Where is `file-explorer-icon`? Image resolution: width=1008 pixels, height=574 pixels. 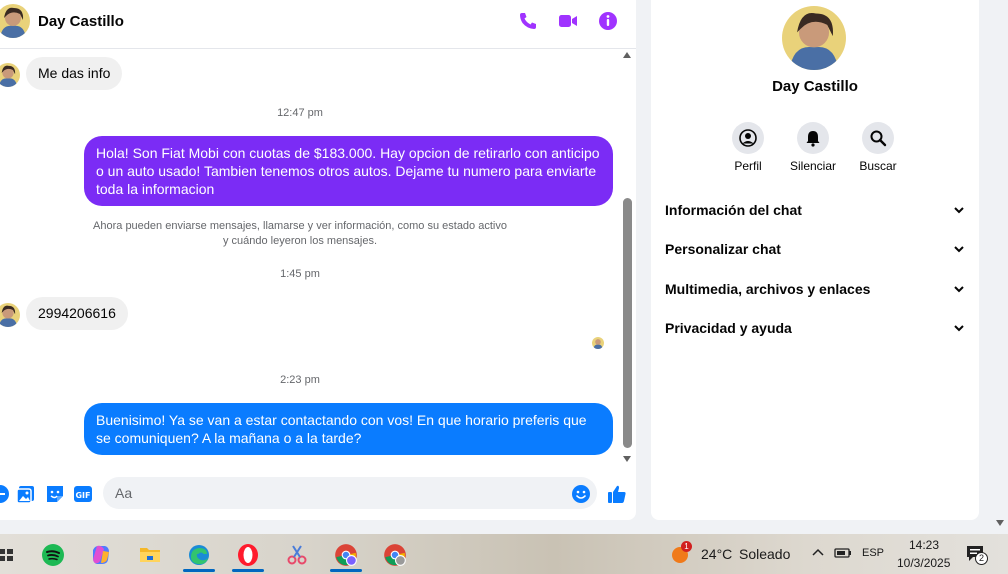 file-explorer-icon is located at coordinates (150, 555).